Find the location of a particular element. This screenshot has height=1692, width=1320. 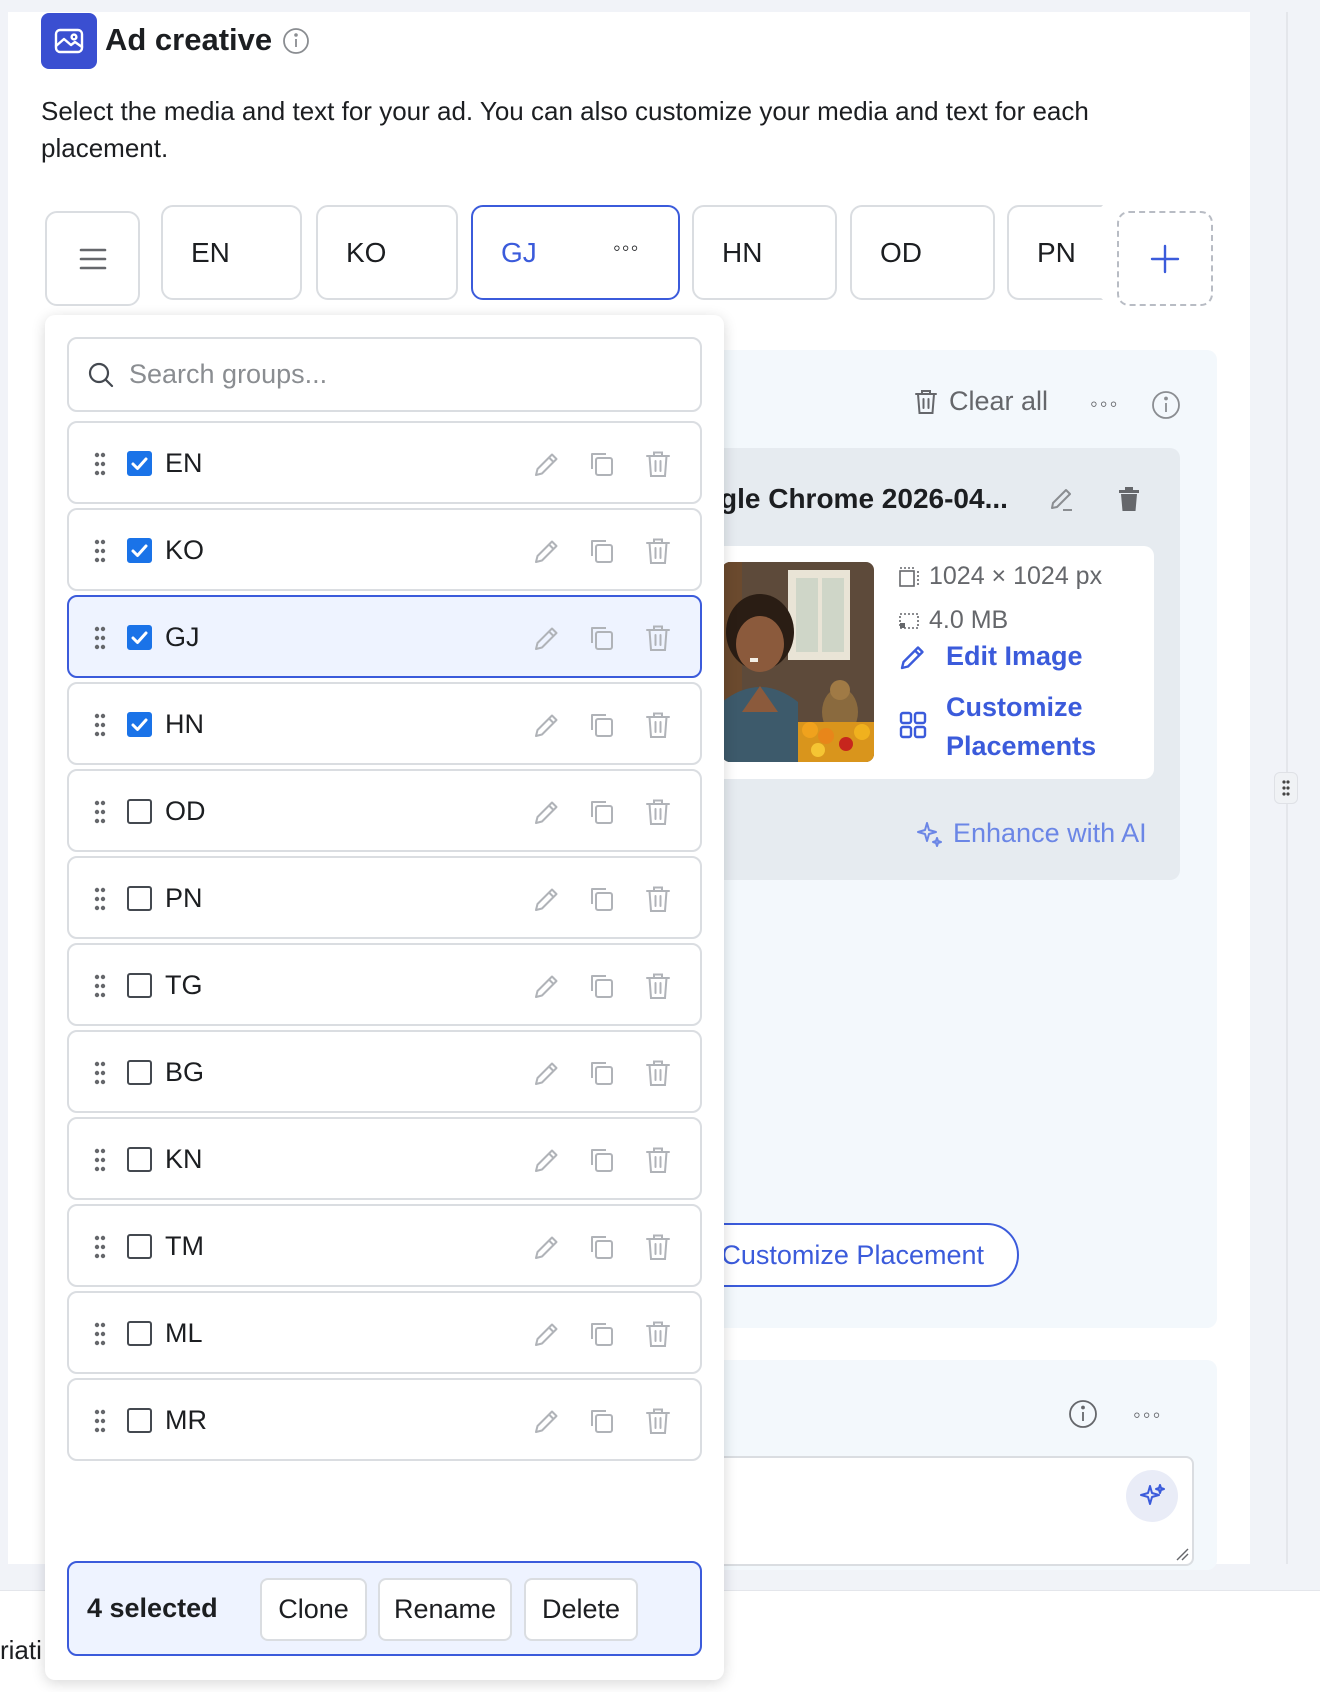

customize-placements-link: Customize Placements is located at coordinates (997, 727).